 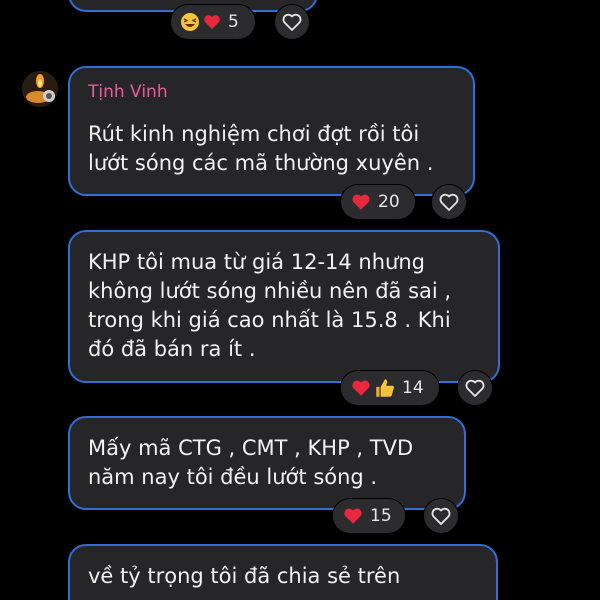 I want to click on candle-avatar-icon, so click(x=40, y=89).